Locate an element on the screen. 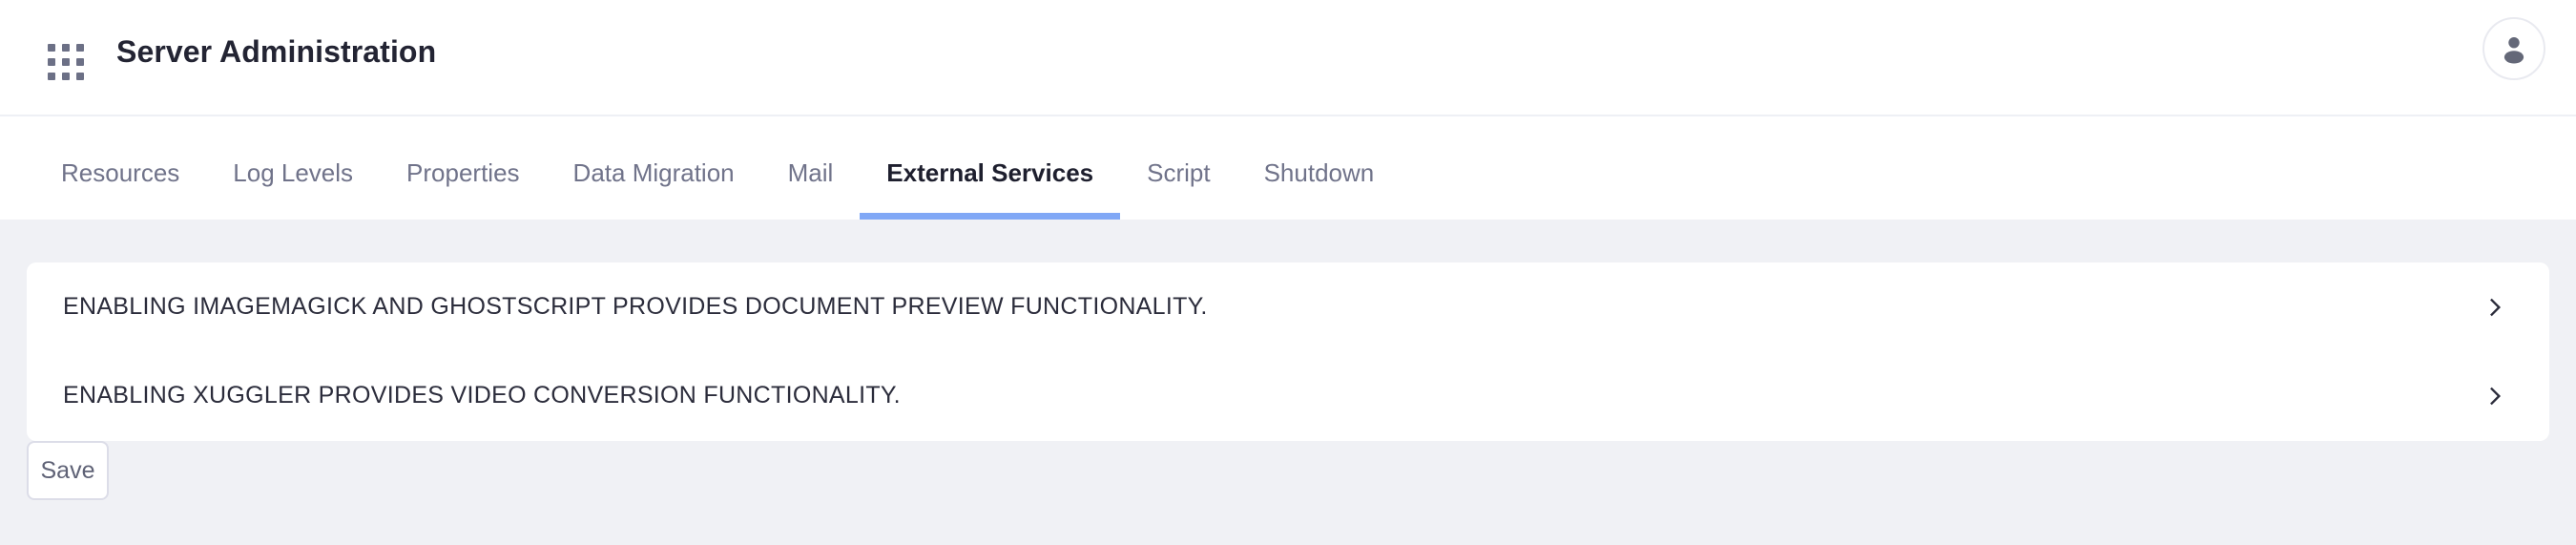  tab-label: Shutdown is located at coordinates (1319, 172).